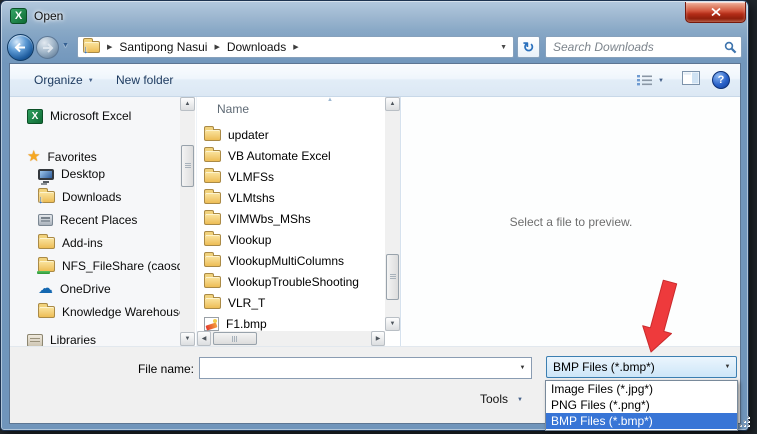 The height and width of the screenshot is (434, 757). I want to click on scroll-left-icon, so click(204, 338).